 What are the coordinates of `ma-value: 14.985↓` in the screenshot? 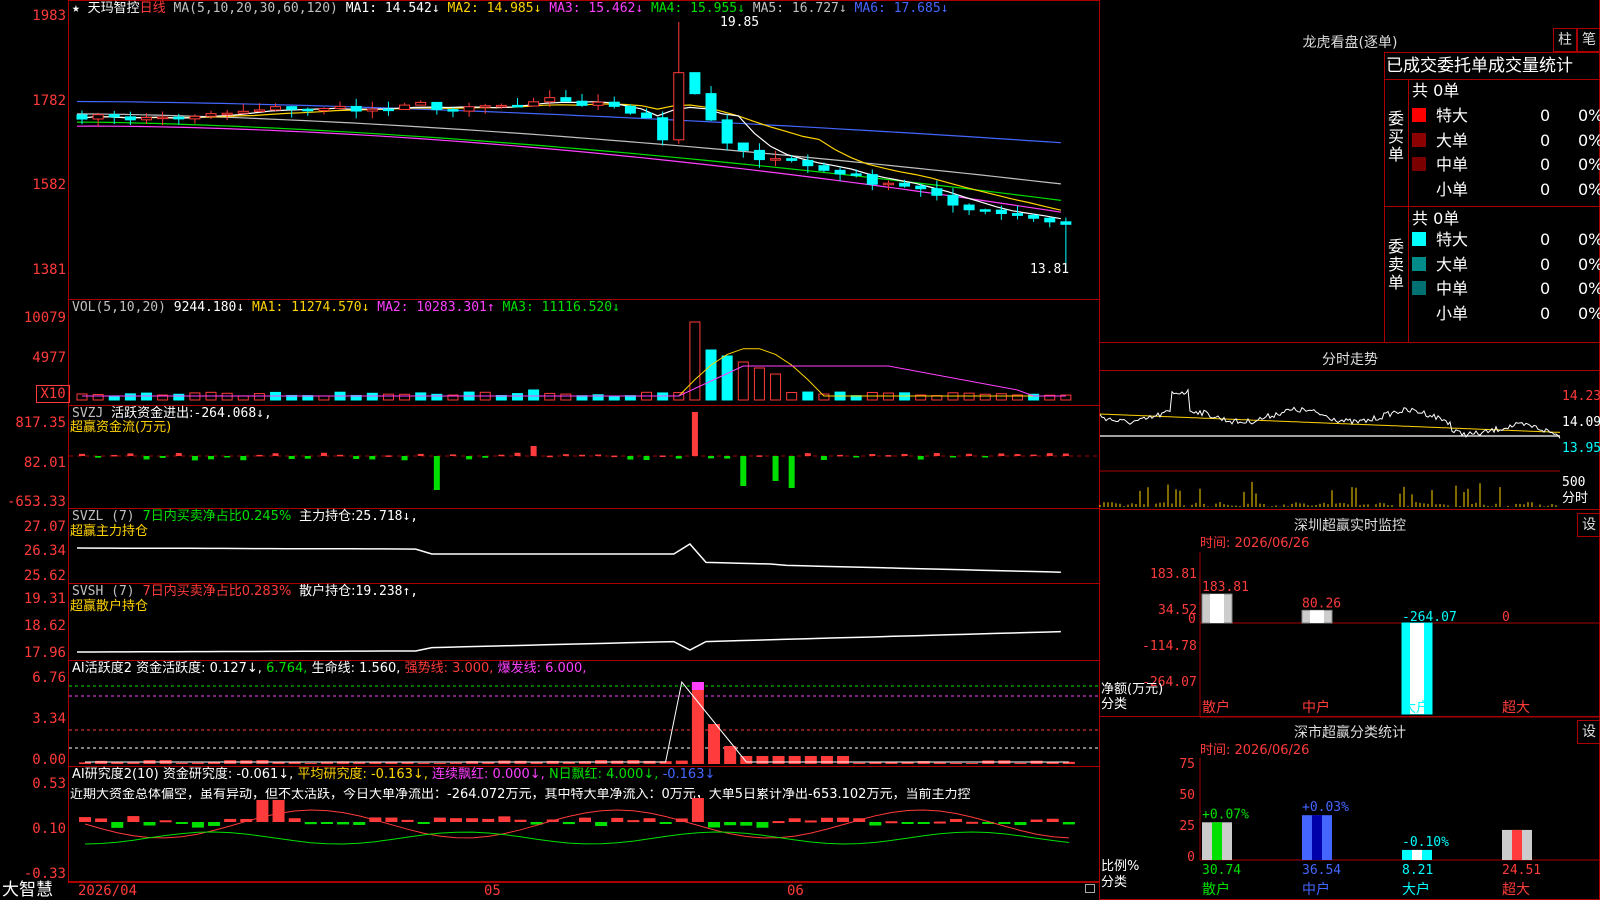 It's located at (518, 8).